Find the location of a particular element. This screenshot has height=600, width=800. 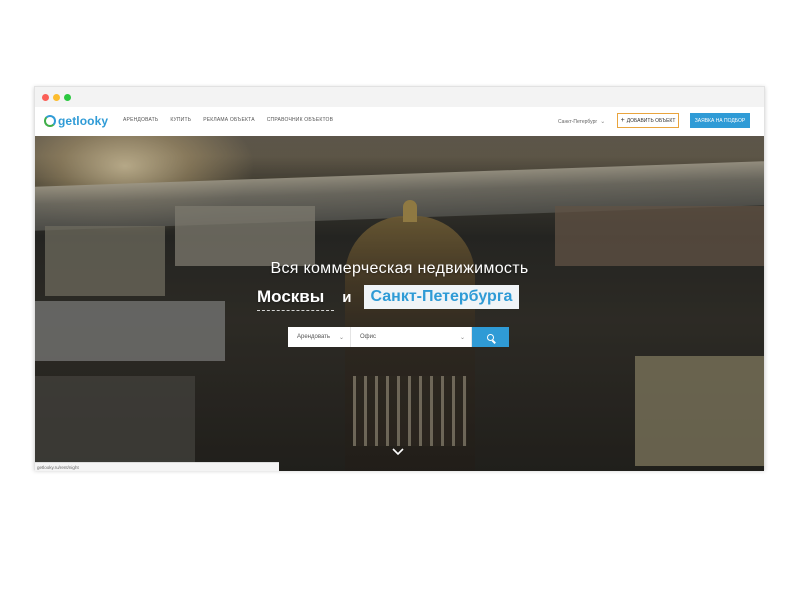

deal-type-value: Арендовать is located at coordinates (314, 337).